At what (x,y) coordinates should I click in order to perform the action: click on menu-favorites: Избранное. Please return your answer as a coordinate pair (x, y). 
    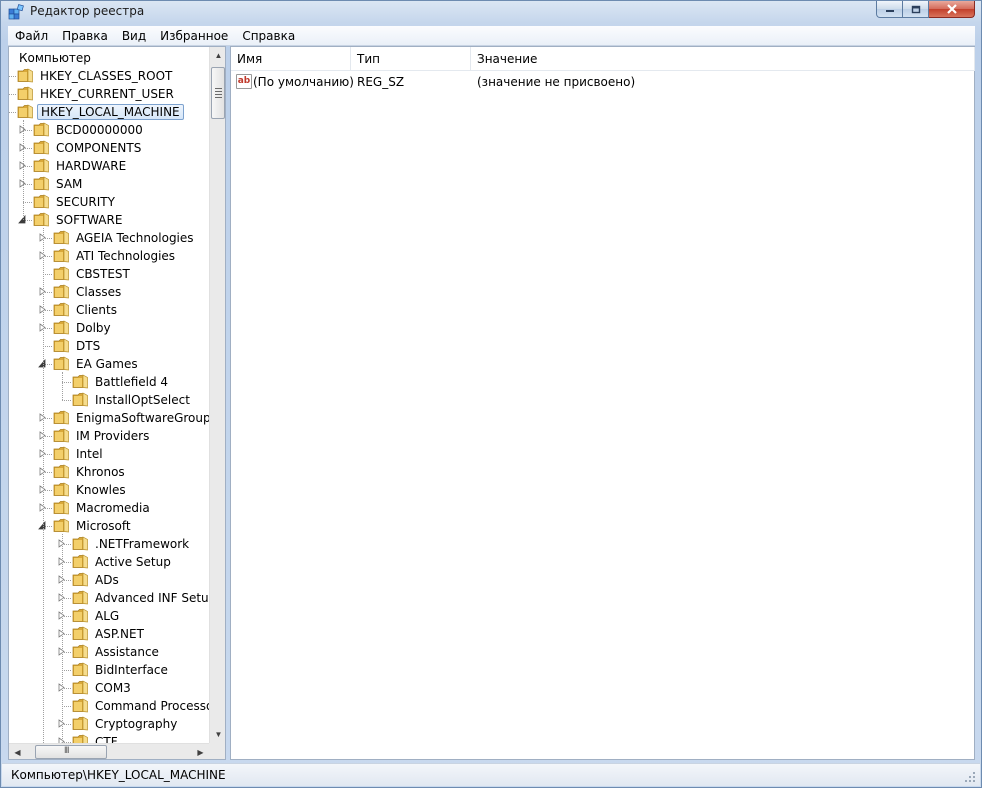
    Looking at the image, I should click on (194, 36).